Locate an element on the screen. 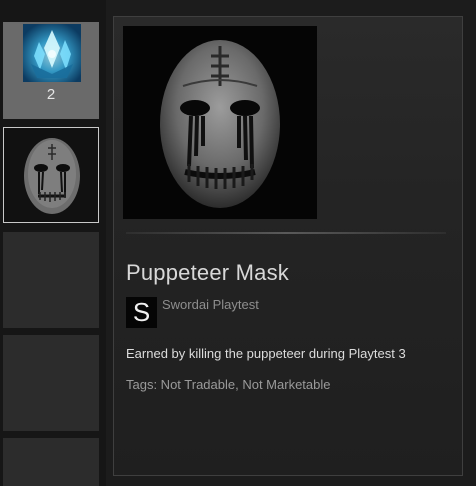 The width and height of the screenshot is (476, 486). app-name: Swordai Playtest is located at coordinates (210, 304).